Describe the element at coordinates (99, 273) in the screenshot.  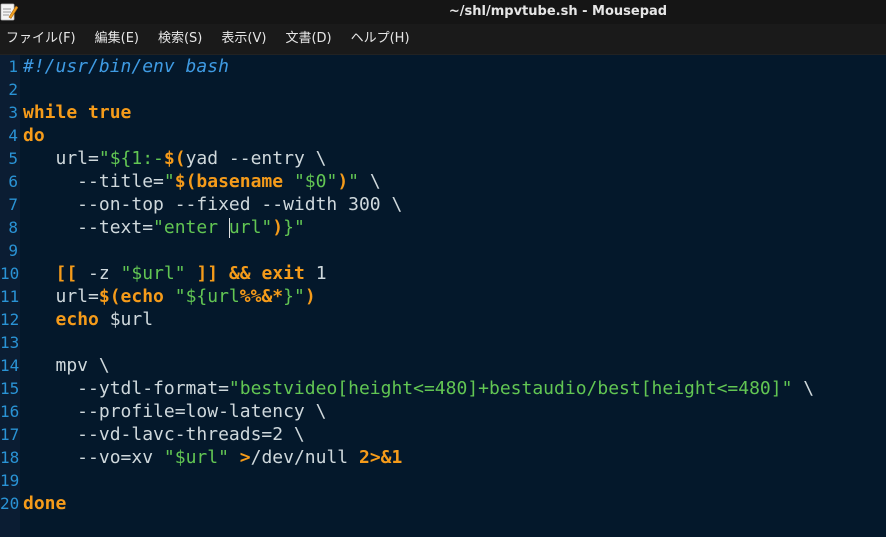
I see `code-token: -z` at that location.